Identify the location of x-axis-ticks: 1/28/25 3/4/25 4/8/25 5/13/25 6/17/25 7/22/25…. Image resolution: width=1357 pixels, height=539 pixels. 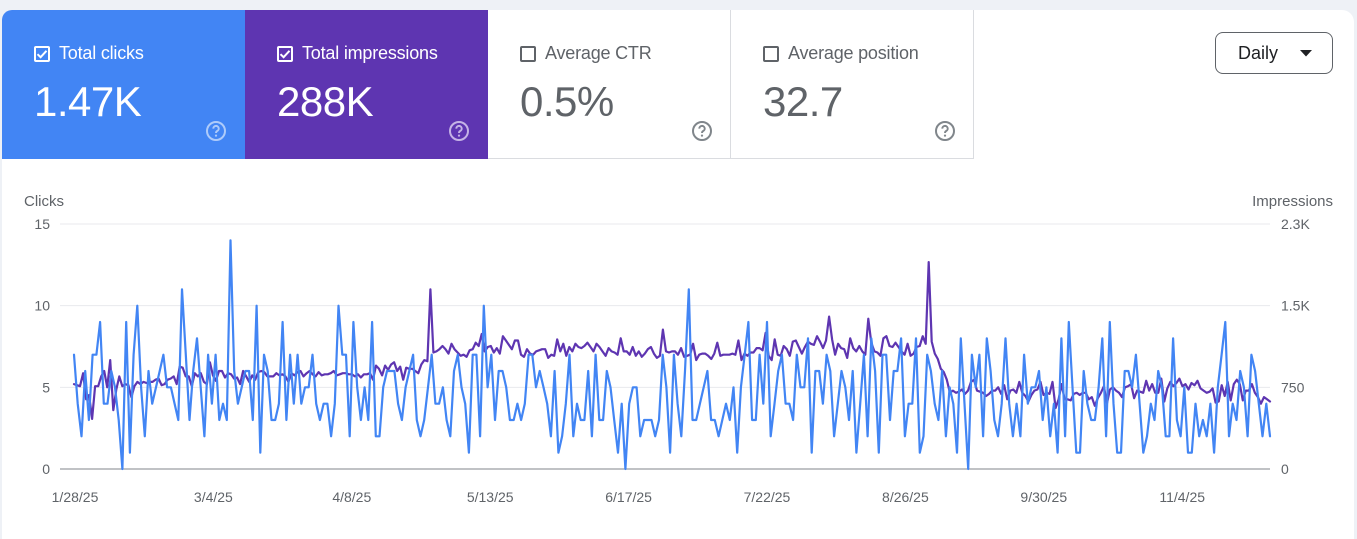
(629, 497).